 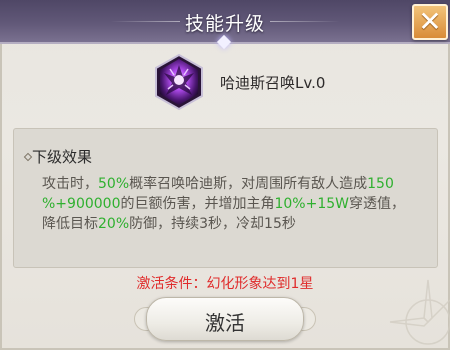 What do you see at coordinates (70, 184) in the screenshot?
I see `effect-text-part: 攻击时，` at bounding box center [70, 184].